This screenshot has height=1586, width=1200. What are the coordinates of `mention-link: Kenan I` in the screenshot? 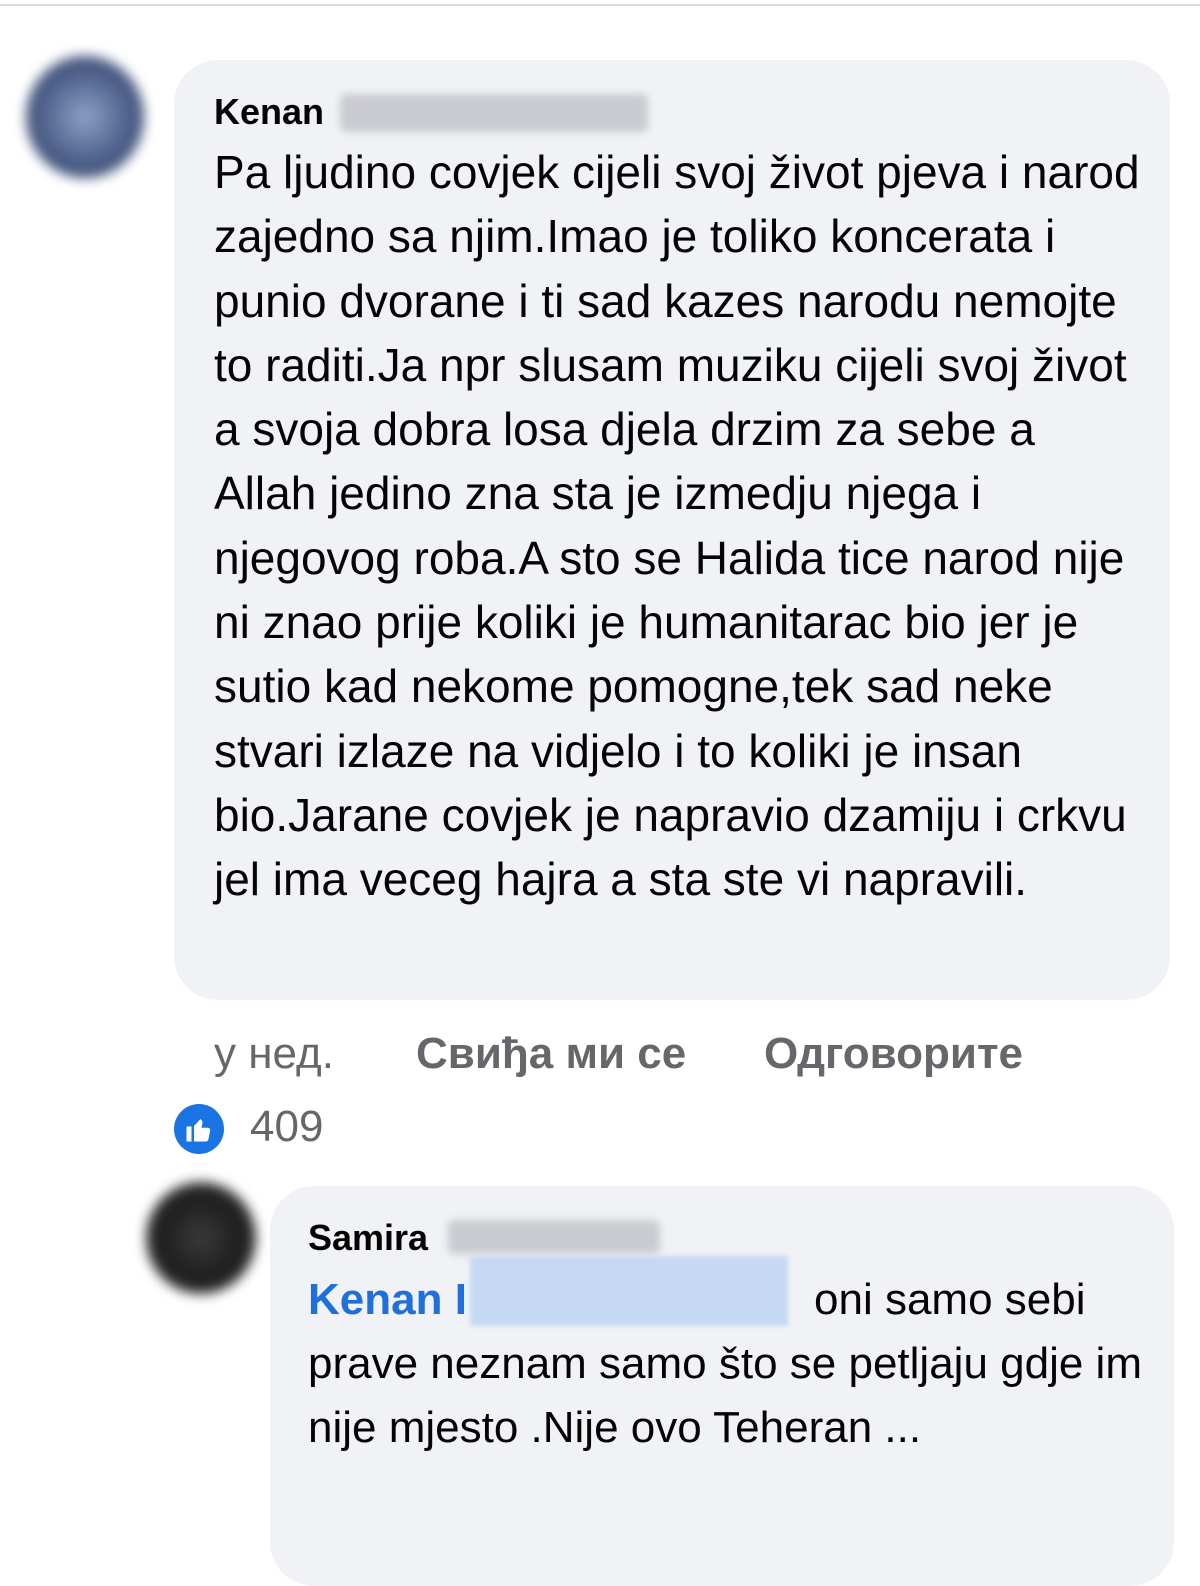 It's located at (387, 1300).